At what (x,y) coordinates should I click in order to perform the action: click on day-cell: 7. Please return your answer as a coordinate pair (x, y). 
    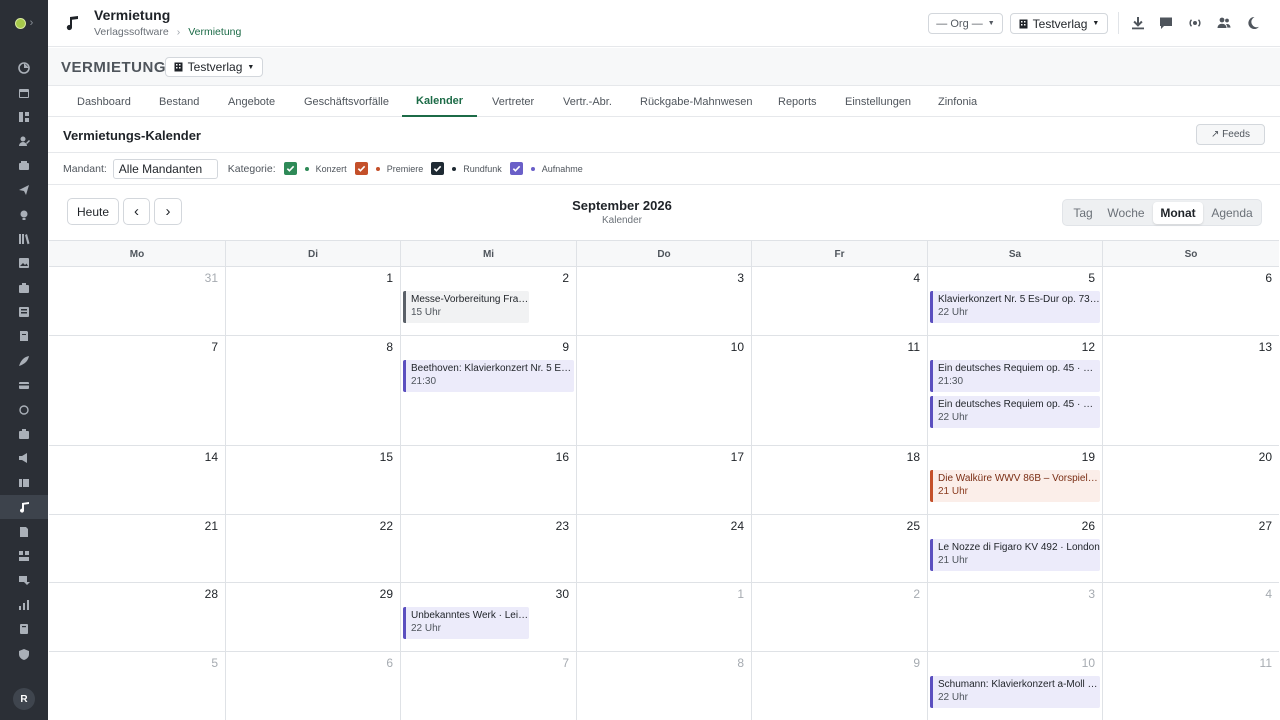
    Looking at the image, I should click on (489, 686).